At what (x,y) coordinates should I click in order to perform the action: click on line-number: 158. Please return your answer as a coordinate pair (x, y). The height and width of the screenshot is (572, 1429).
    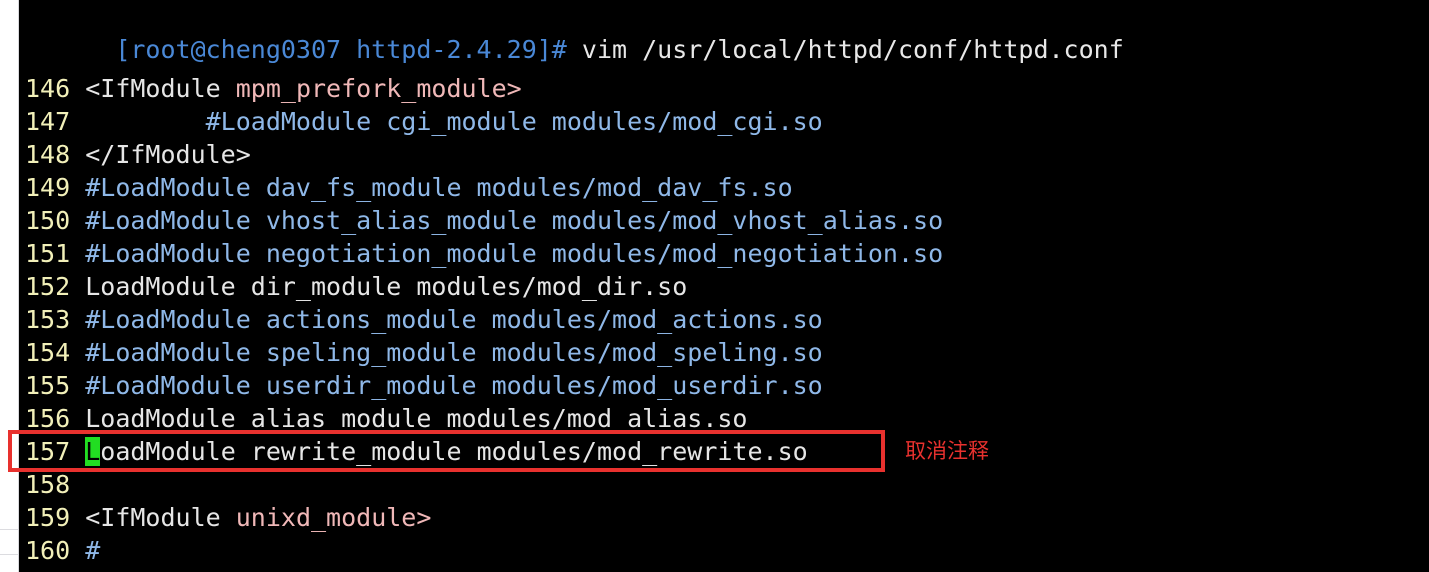
    Looking at the image, I should click on (48, 484).